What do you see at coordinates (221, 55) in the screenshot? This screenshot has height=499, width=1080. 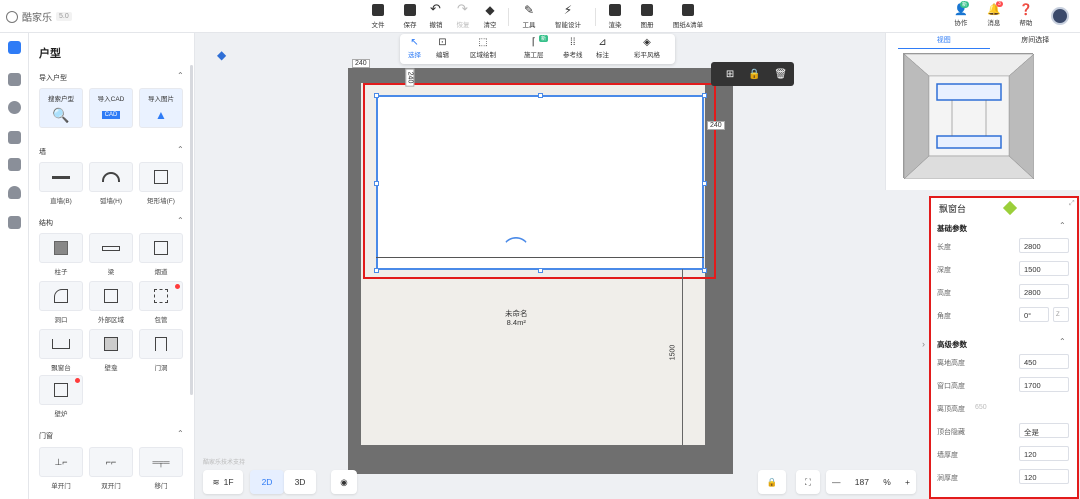 I see `compass-icon: ◆` at bounding box center [221, 55].